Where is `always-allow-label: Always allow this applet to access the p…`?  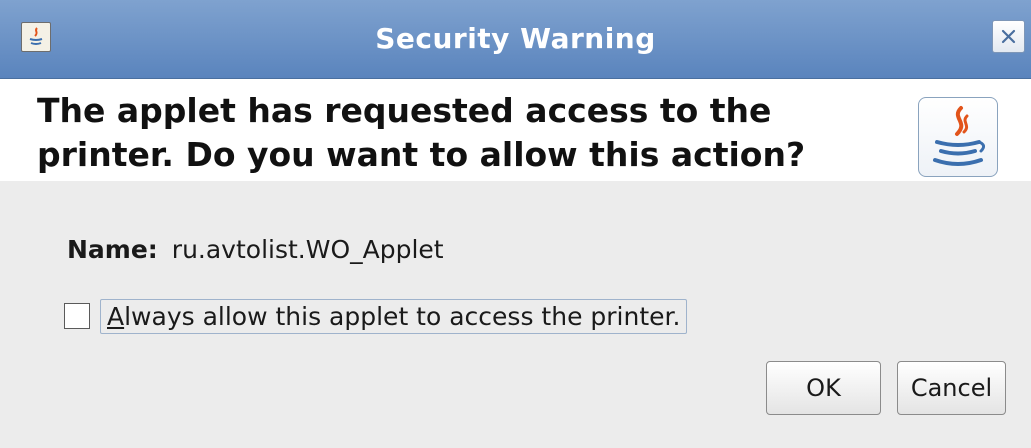 always-allow-label: Always allow this applet to access the p… is located at coordinates (394, 316).